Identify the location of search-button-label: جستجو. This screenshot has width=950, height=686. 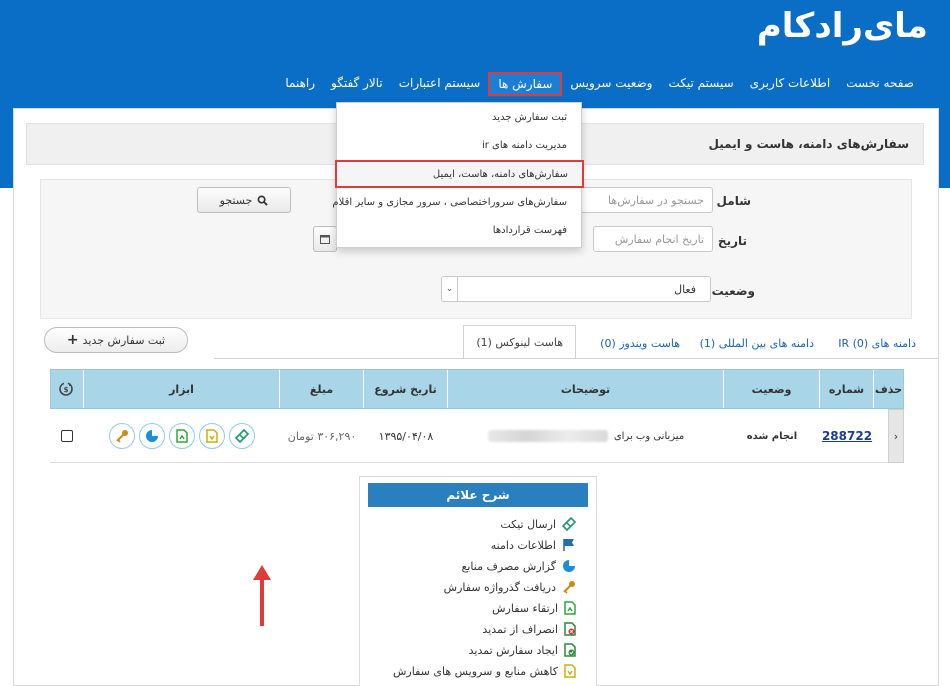
(236, 200).